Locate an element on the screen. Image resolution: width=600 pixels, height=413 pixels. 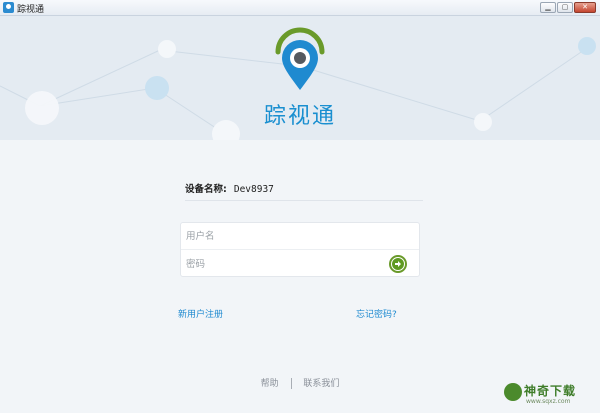
device-name-label: 设备名称: is located at coordinates (206, 189).